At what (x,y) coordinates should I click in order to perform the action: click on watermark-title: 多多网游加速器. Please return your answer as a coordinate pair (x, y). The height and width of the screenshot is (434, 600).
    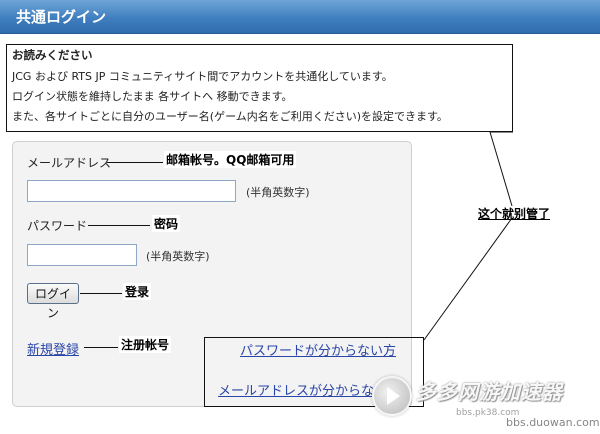
    Looking at the image, I should click on (489, 392).